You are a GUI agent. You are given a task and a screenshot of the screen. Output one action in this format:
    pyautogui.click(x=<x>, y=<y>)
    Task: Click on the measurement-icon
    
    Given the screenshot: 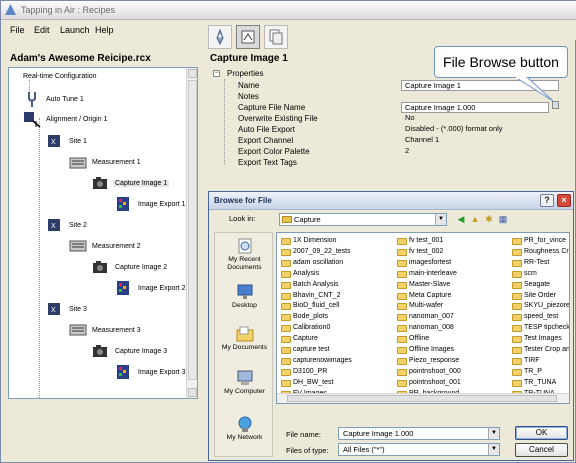 What is the action you would take?
    pyautogui.click(x=78, y=246)
    